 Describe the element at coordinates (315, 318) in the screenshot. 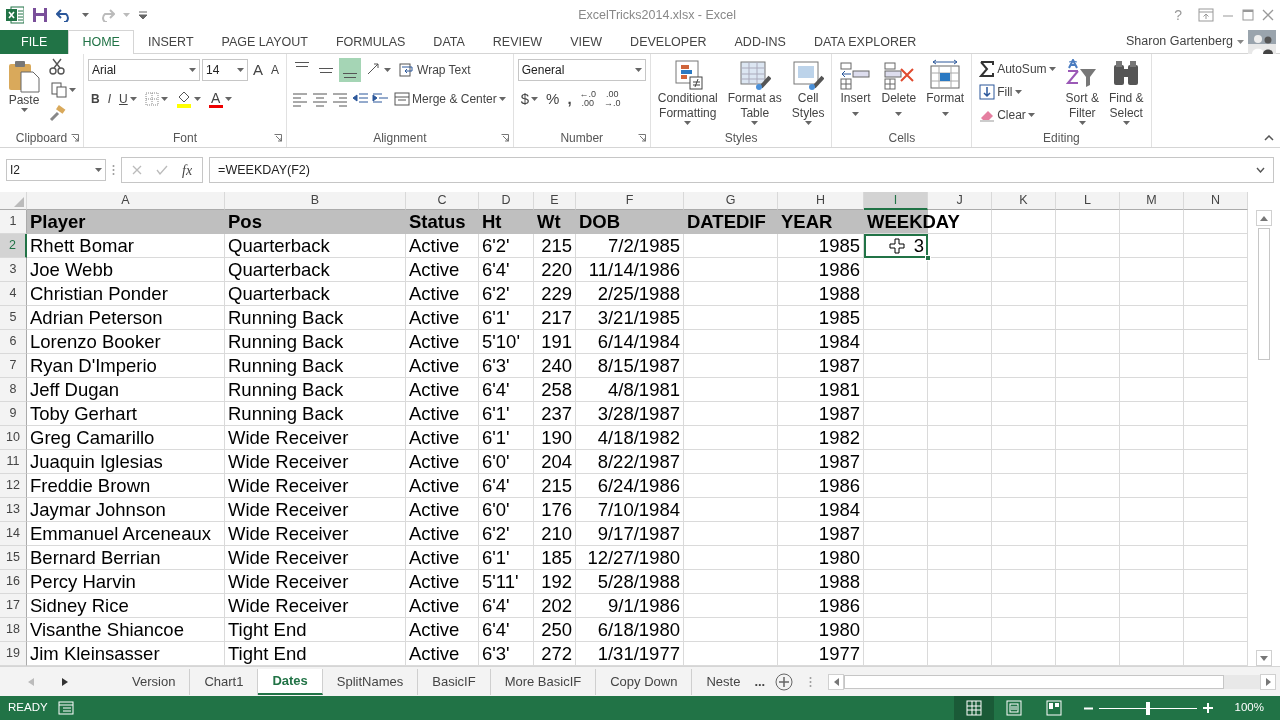

I see `spreadsheet-cell: Running Back` at that location.